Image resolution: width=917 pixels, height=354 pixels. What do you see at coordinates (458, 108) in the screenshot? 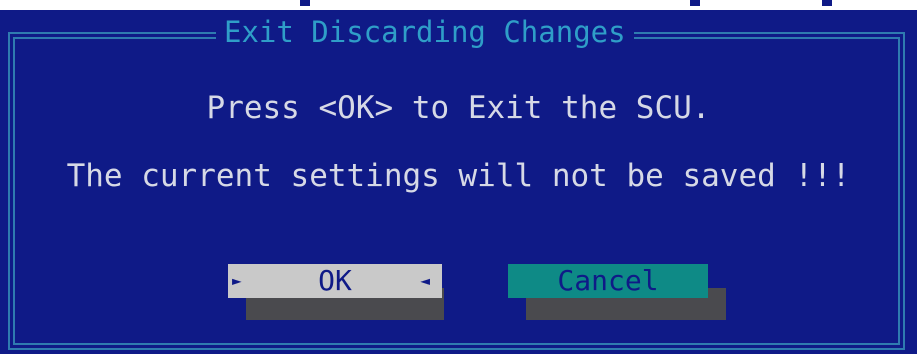
I see `message-line-1: Press <OK> to Exit the SCU.` at bounding box center [458, 108].